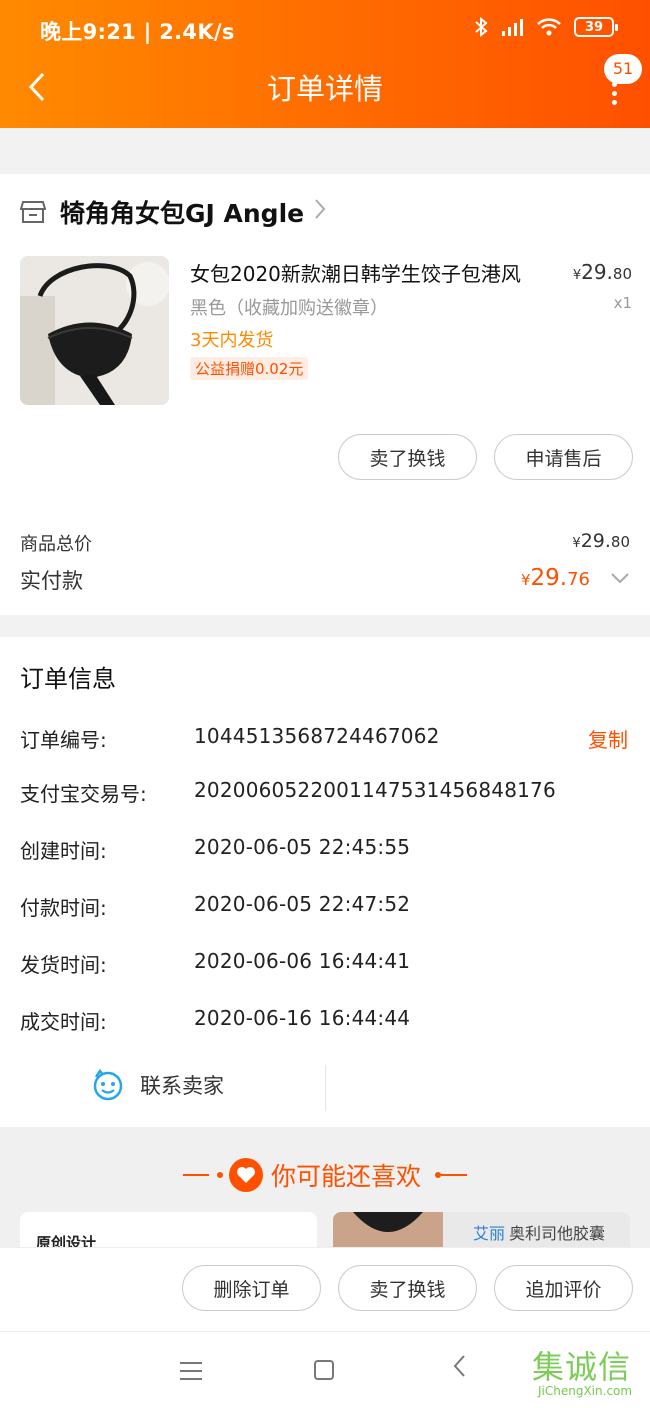 The width and height of the screenshot is (650, 1408). Describe the element at coordinates (317, 736) in the screenshot. I see `order-number-value: 1044513568724467062` at that location.